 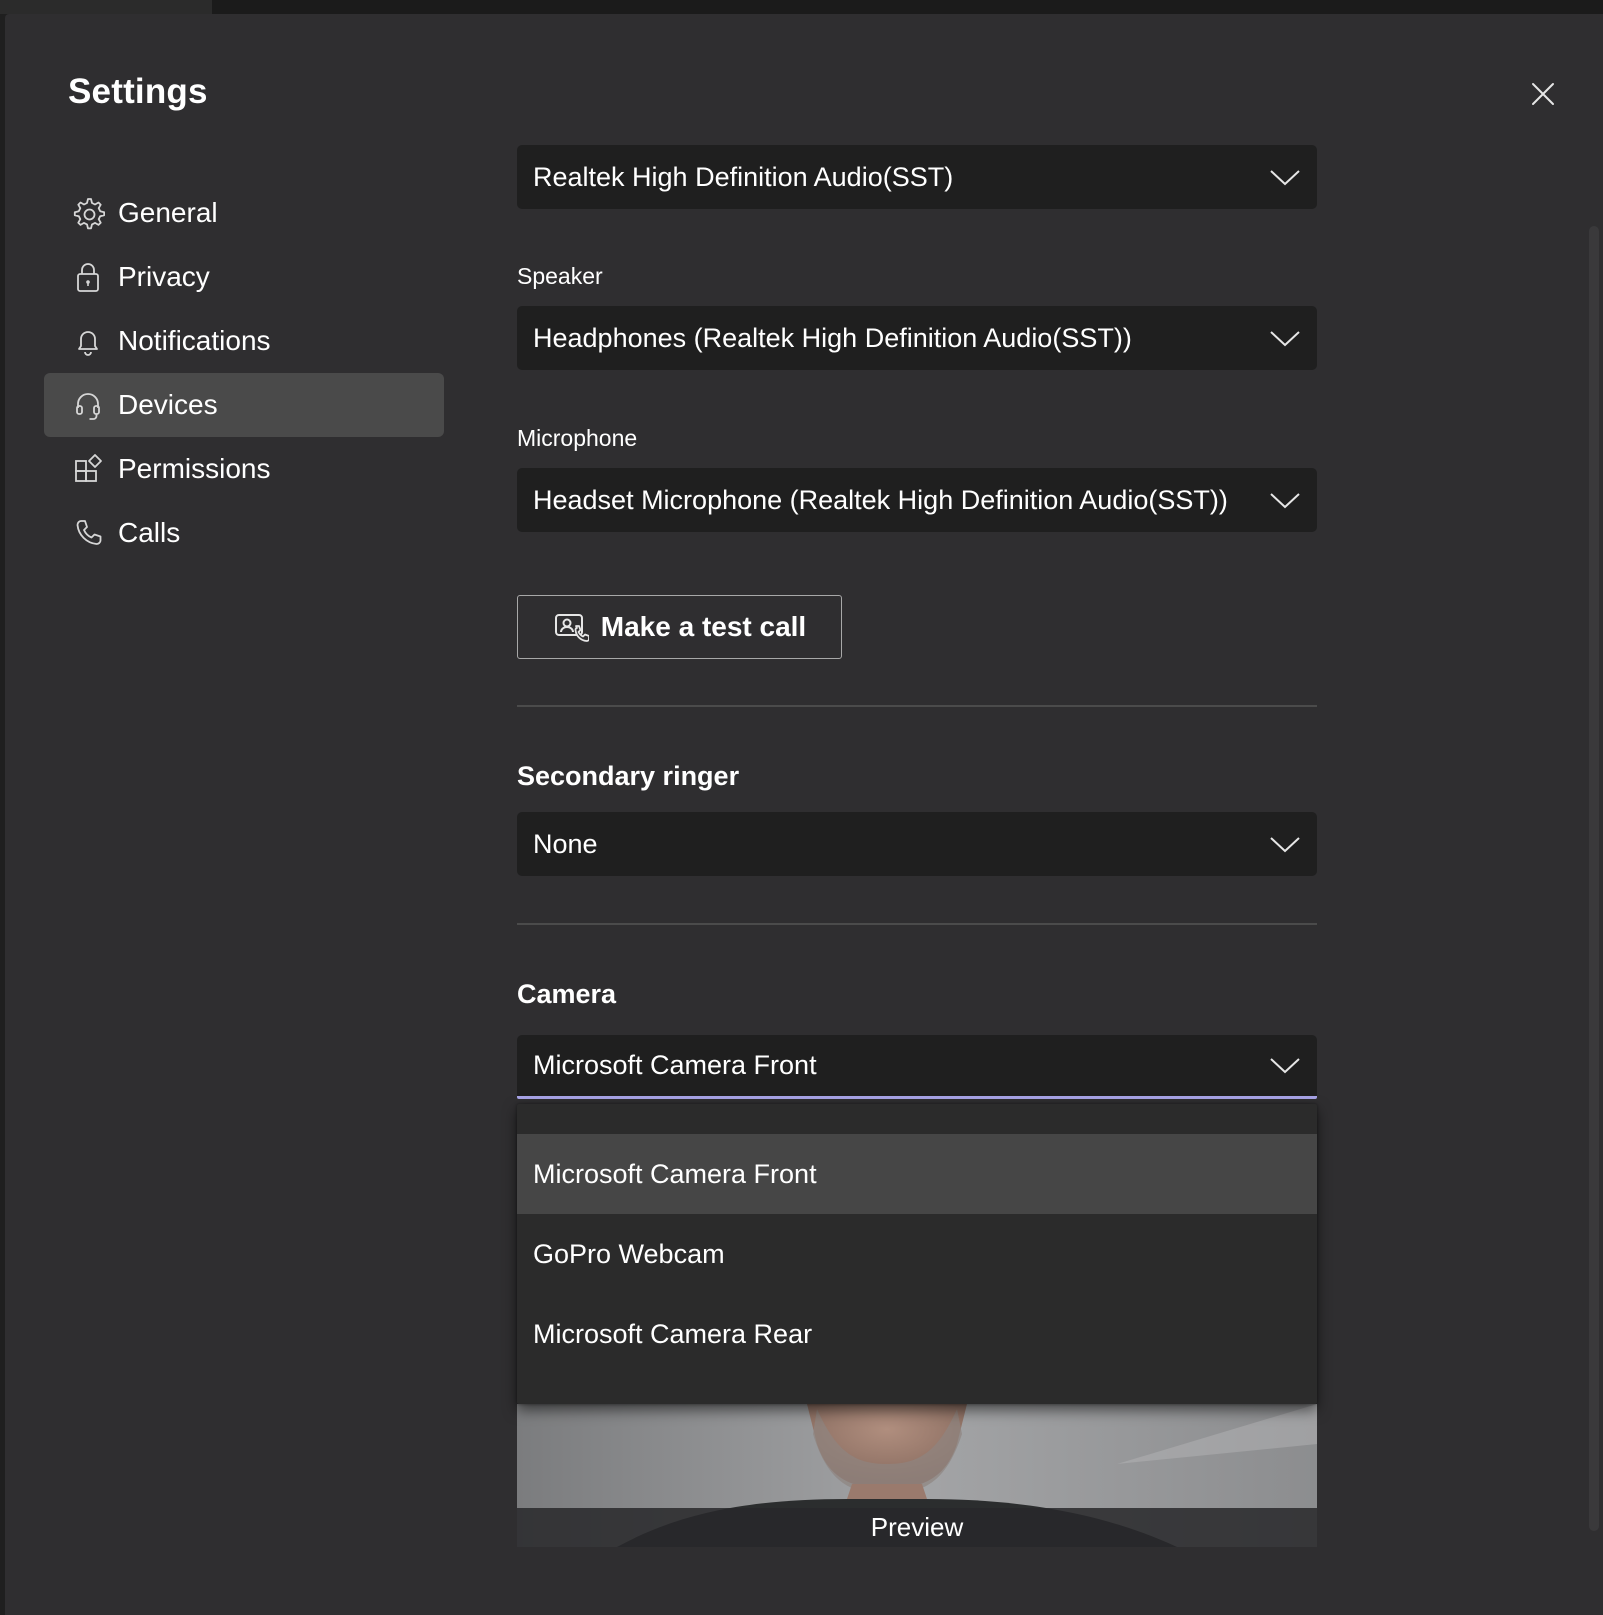 What do you see at coordinates (88, 277) in the screenshot?
I see `lock-icon` at bounding box center [88, 277].